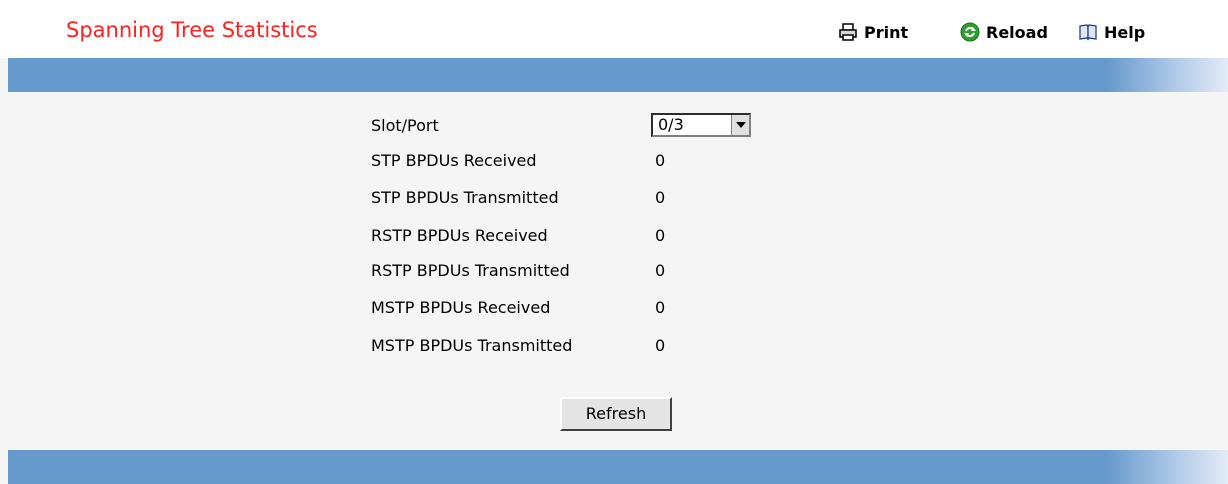 The height and width of the screenshot is (484, 1228). I want to click on printer-icon, so click(848, 32).